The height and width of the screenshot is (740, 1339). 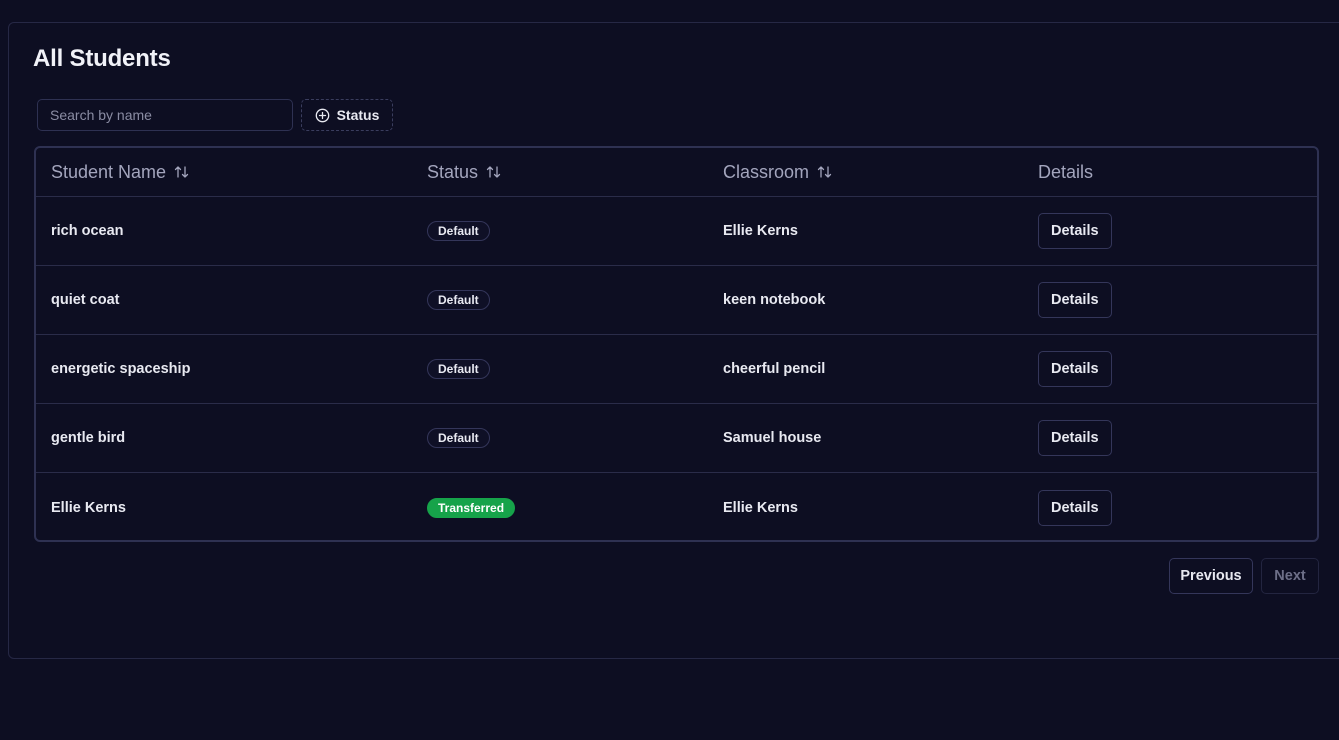 What do you see at coordinates (676, 300) in the screenshot?
I see `table-row: quiet coat Default keen notebook Details` at bounding box center [676, 300].